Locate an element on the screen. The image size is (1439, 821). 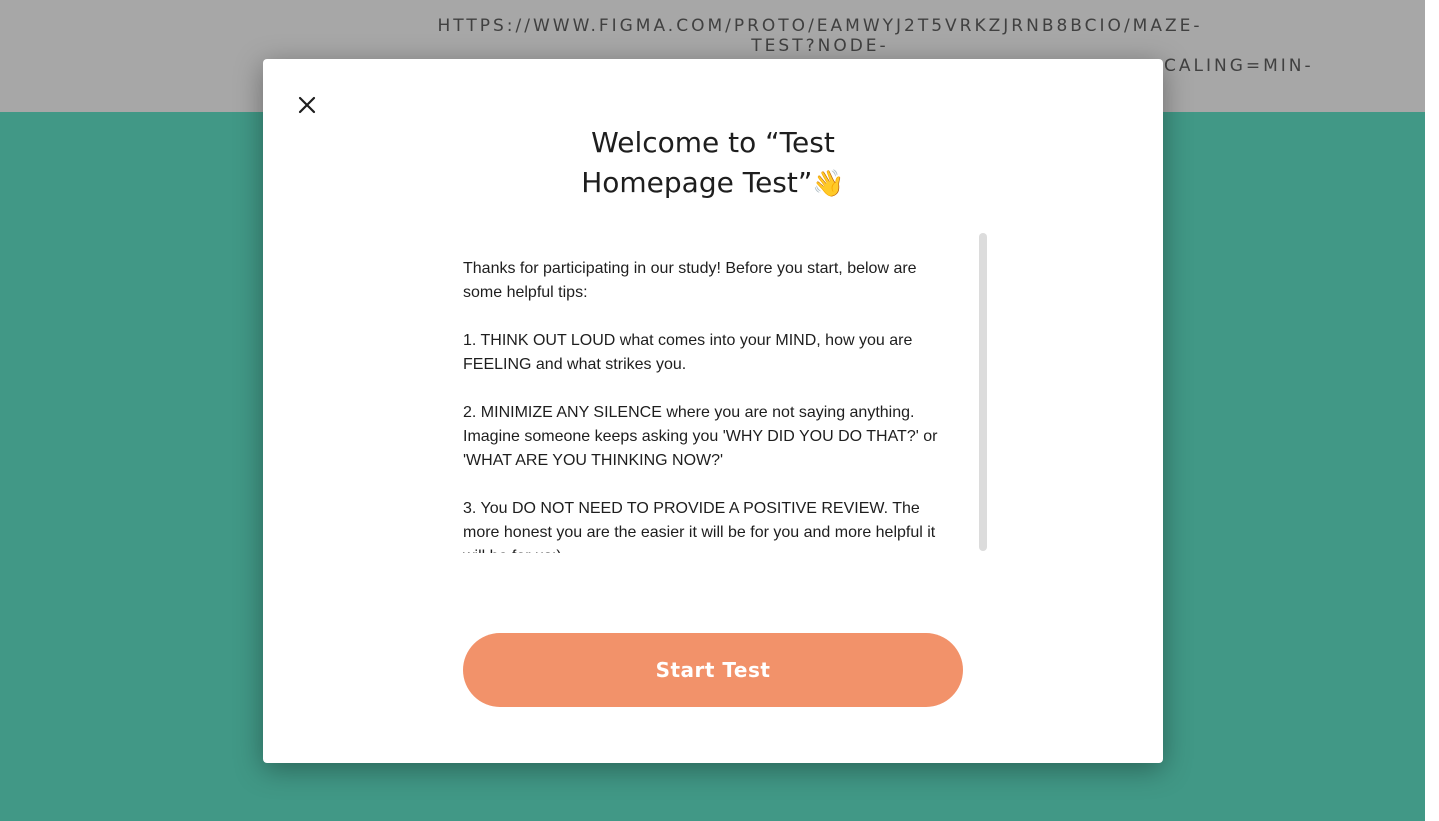
close-icon is located at coordinates (307, 105).